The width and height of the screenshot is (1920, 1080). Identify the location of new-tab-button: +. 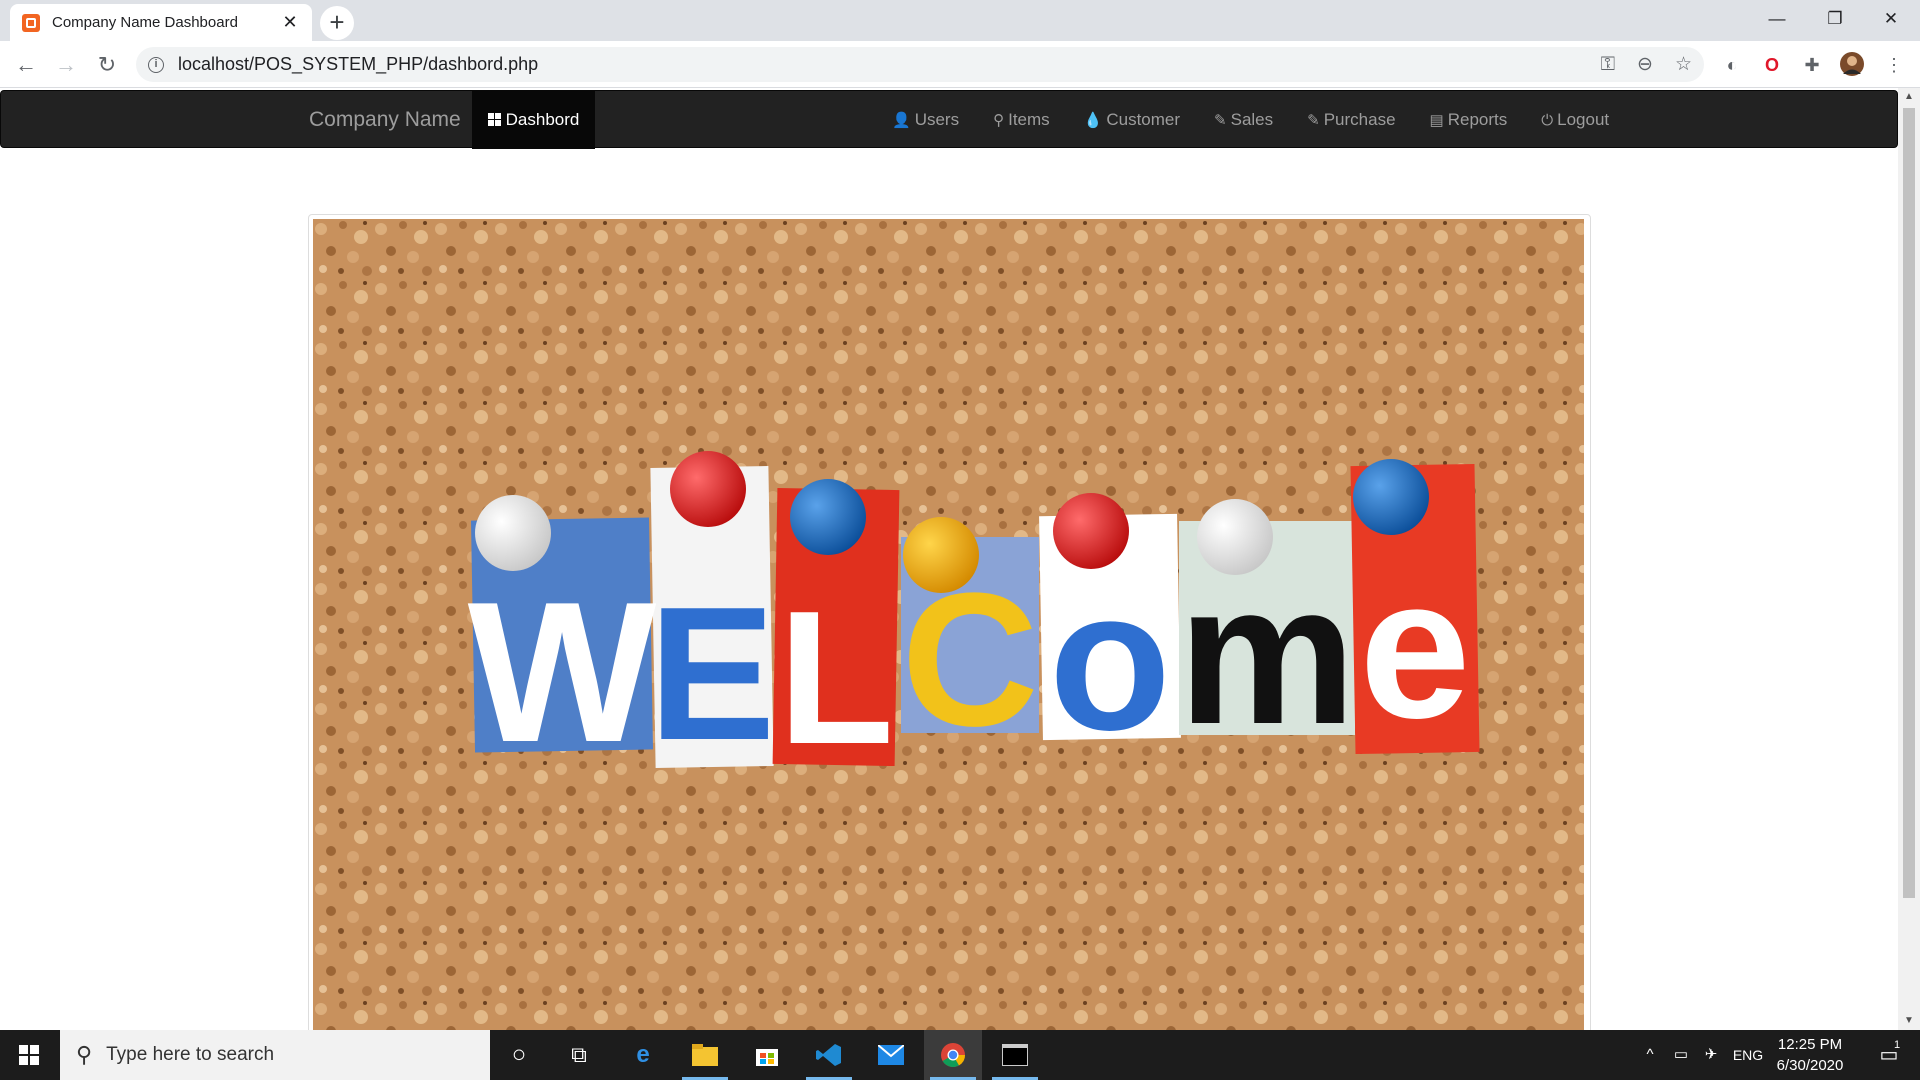
(337, 23).